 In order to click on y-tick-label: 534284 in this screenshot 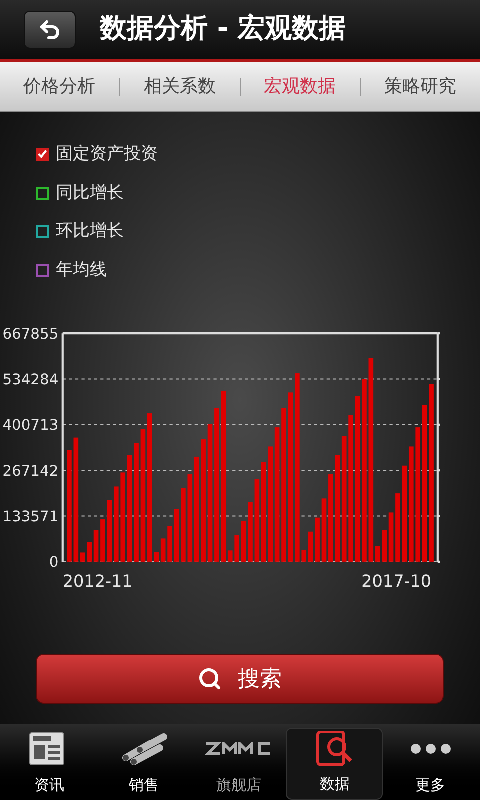, I will do `click(30, 379)`.